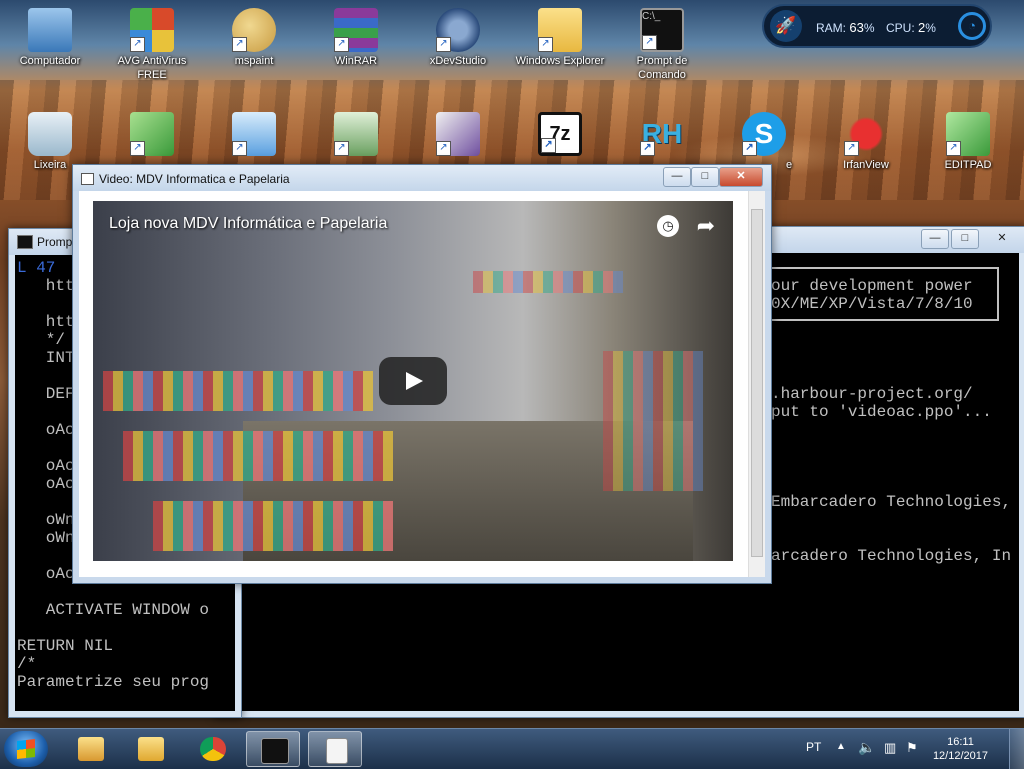 Image resolution: width=1024 pixels, height=781 pixels. I want to click on desktop-icon-7zip: 7z ↗, so click(560, 135).